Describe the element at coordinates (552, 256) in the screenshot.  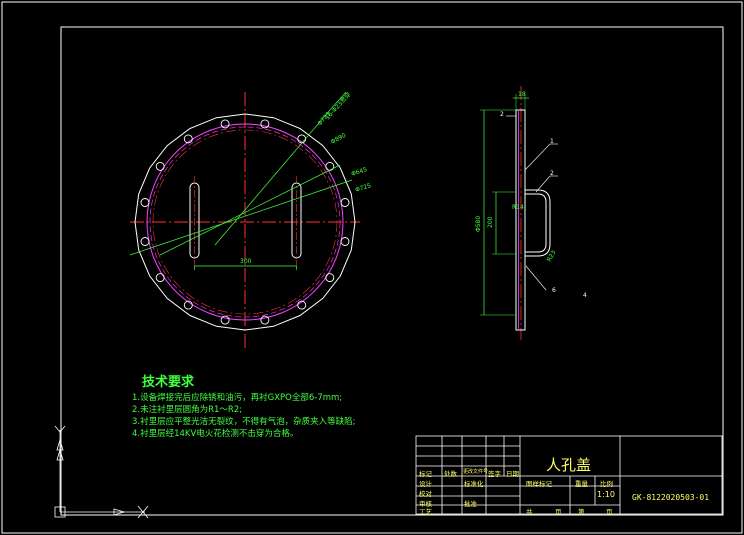
I see `dim-handle-radius: R23` at that location.